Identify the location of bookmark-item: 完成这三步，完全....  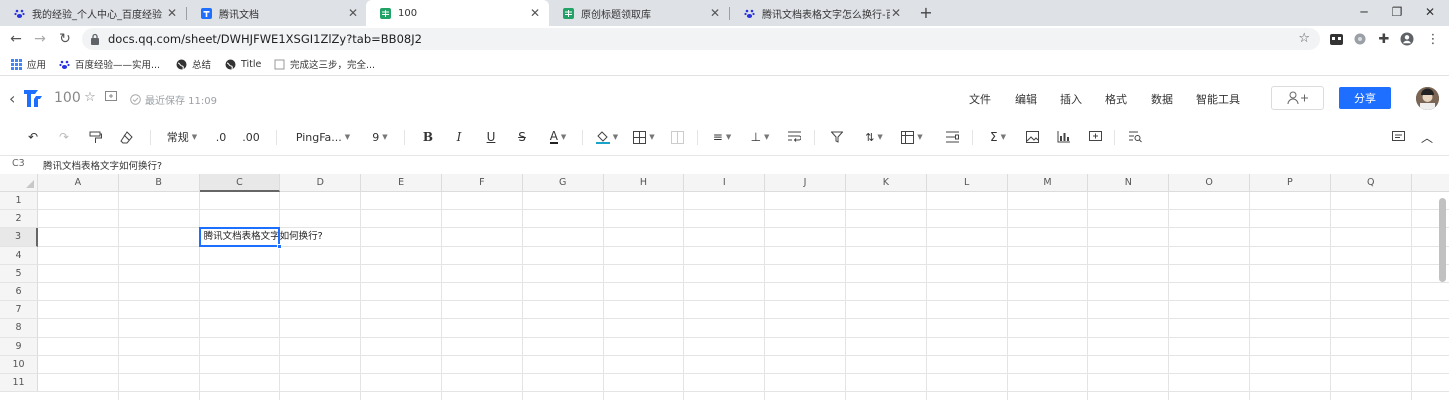
(324, 64).